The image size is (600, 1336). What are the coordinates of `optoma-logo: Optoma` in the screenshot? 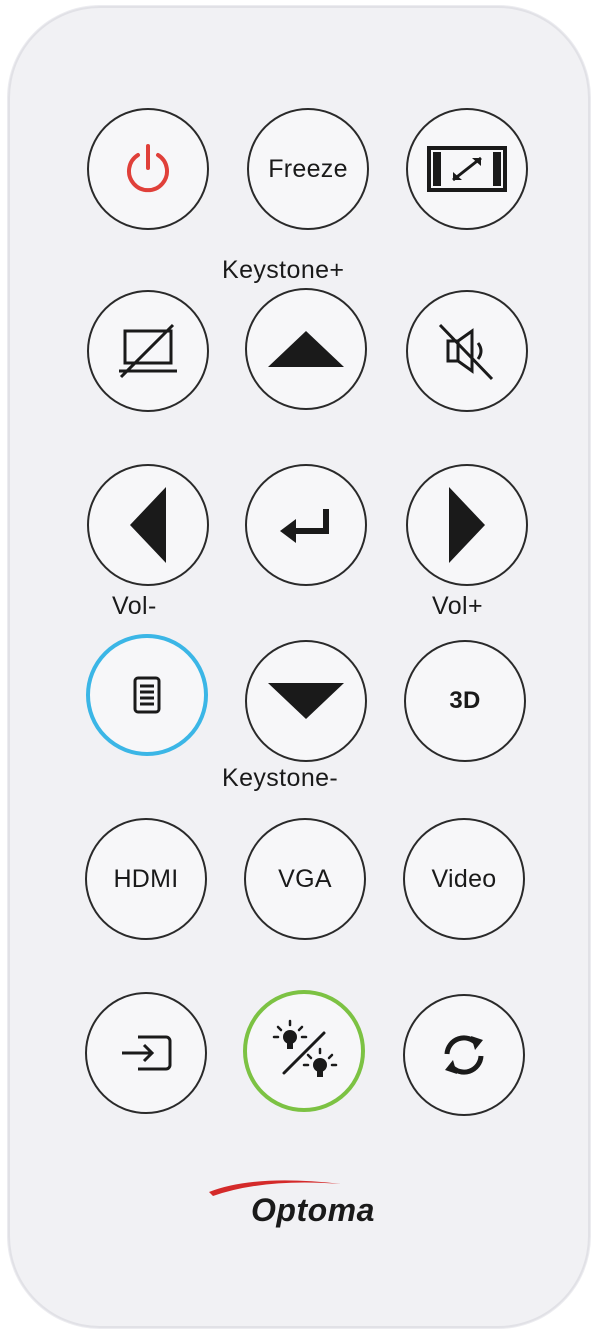 It's located at (305, 1202).